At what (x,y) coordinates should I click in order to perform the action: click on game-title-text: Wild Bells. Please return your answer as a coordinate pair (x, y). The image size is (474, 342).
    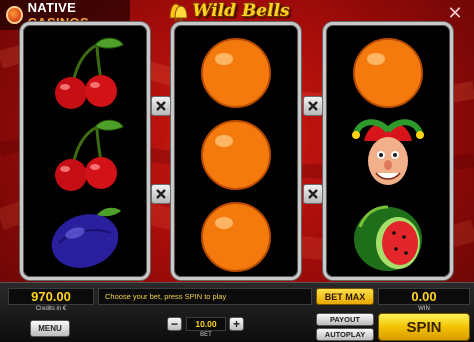
    Looking at the image, I should click on (241, 11).